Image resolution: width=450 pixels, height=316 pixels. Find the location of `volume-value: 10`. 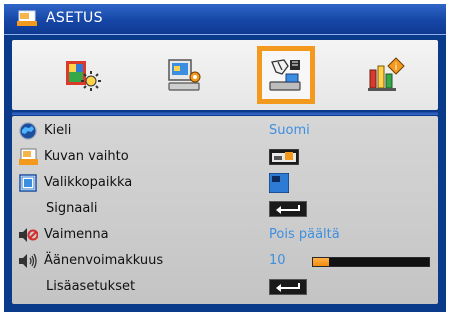

volume-value: 10 is located at coordinates (277, 260).